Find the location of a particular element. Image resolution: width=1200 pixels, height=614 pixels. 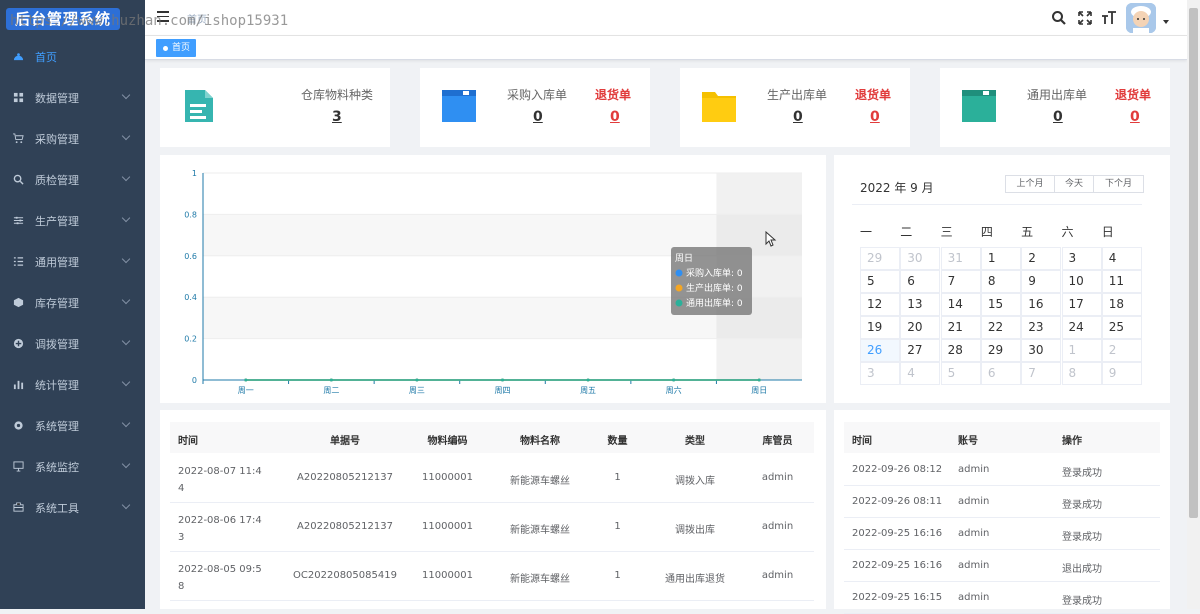

sidebar-item-11: 系统工具 is located at coordinates (72, 507).